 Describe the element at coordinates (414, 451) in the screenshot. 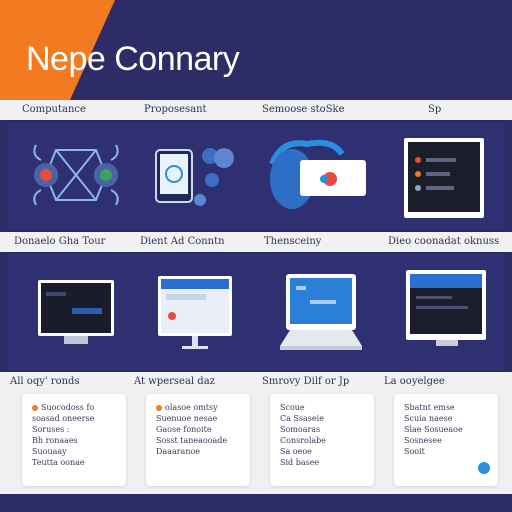

I see `card-line: Sooit` at that location.